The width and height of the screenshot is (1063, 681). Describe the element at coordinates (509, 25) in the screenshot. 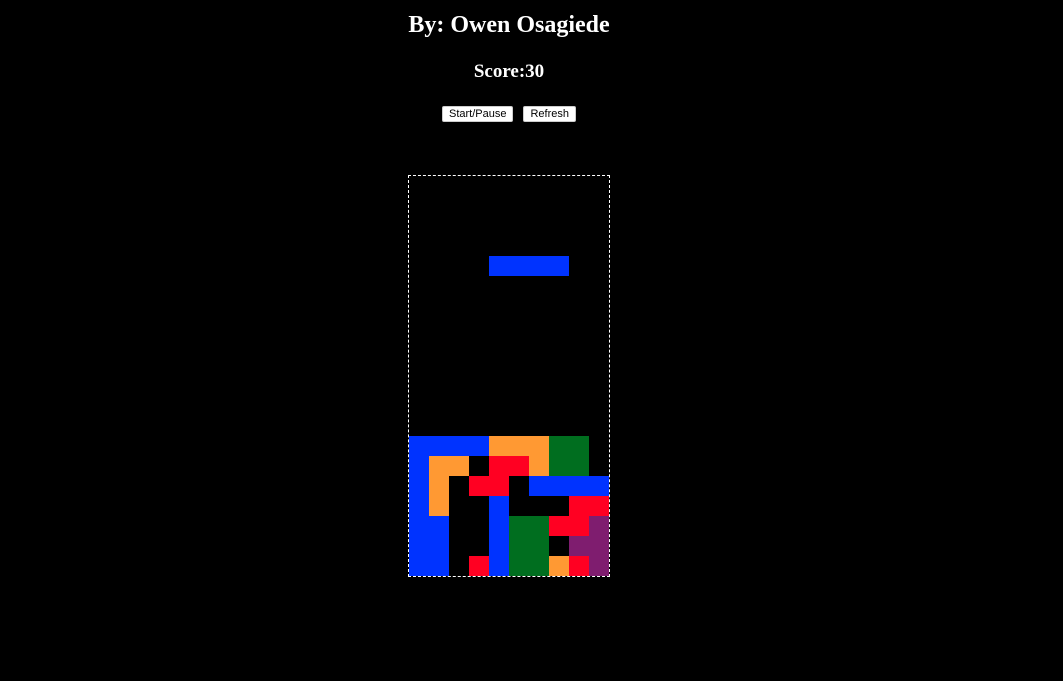

I see `author-heading: By: Owen Osagiede` at that location.